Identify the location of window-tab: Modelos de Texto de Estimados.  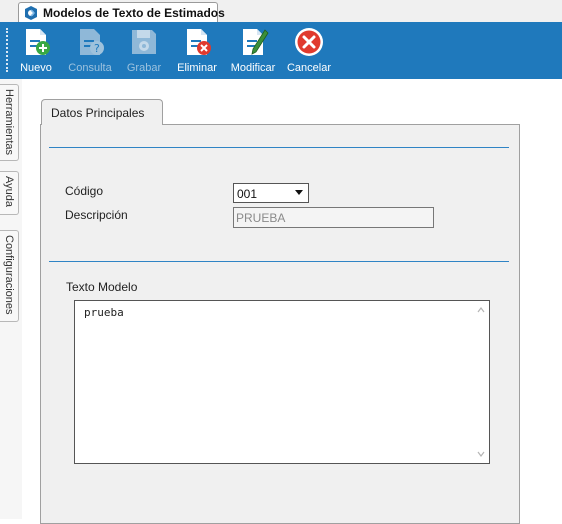
(121, 12).